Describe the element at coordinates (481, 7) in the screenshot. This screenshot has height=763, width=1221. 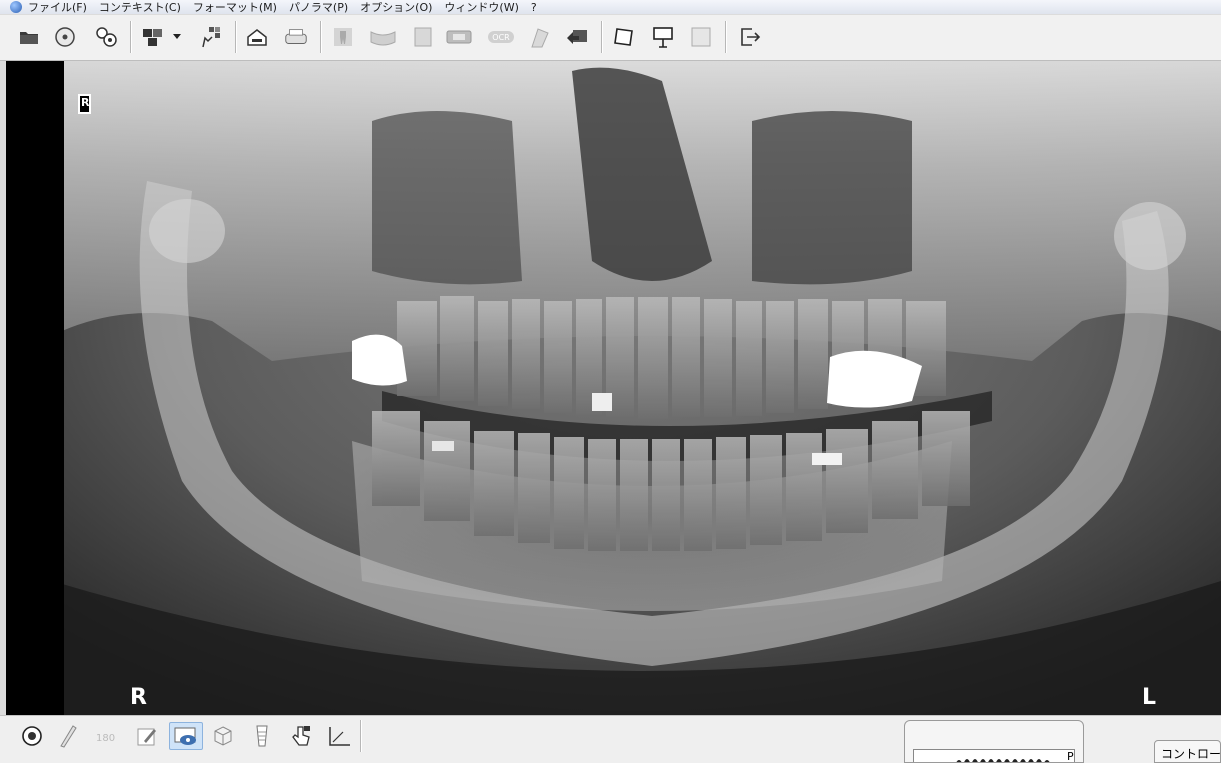
I see `menu-window: ウィンドウ(W)` at that location.